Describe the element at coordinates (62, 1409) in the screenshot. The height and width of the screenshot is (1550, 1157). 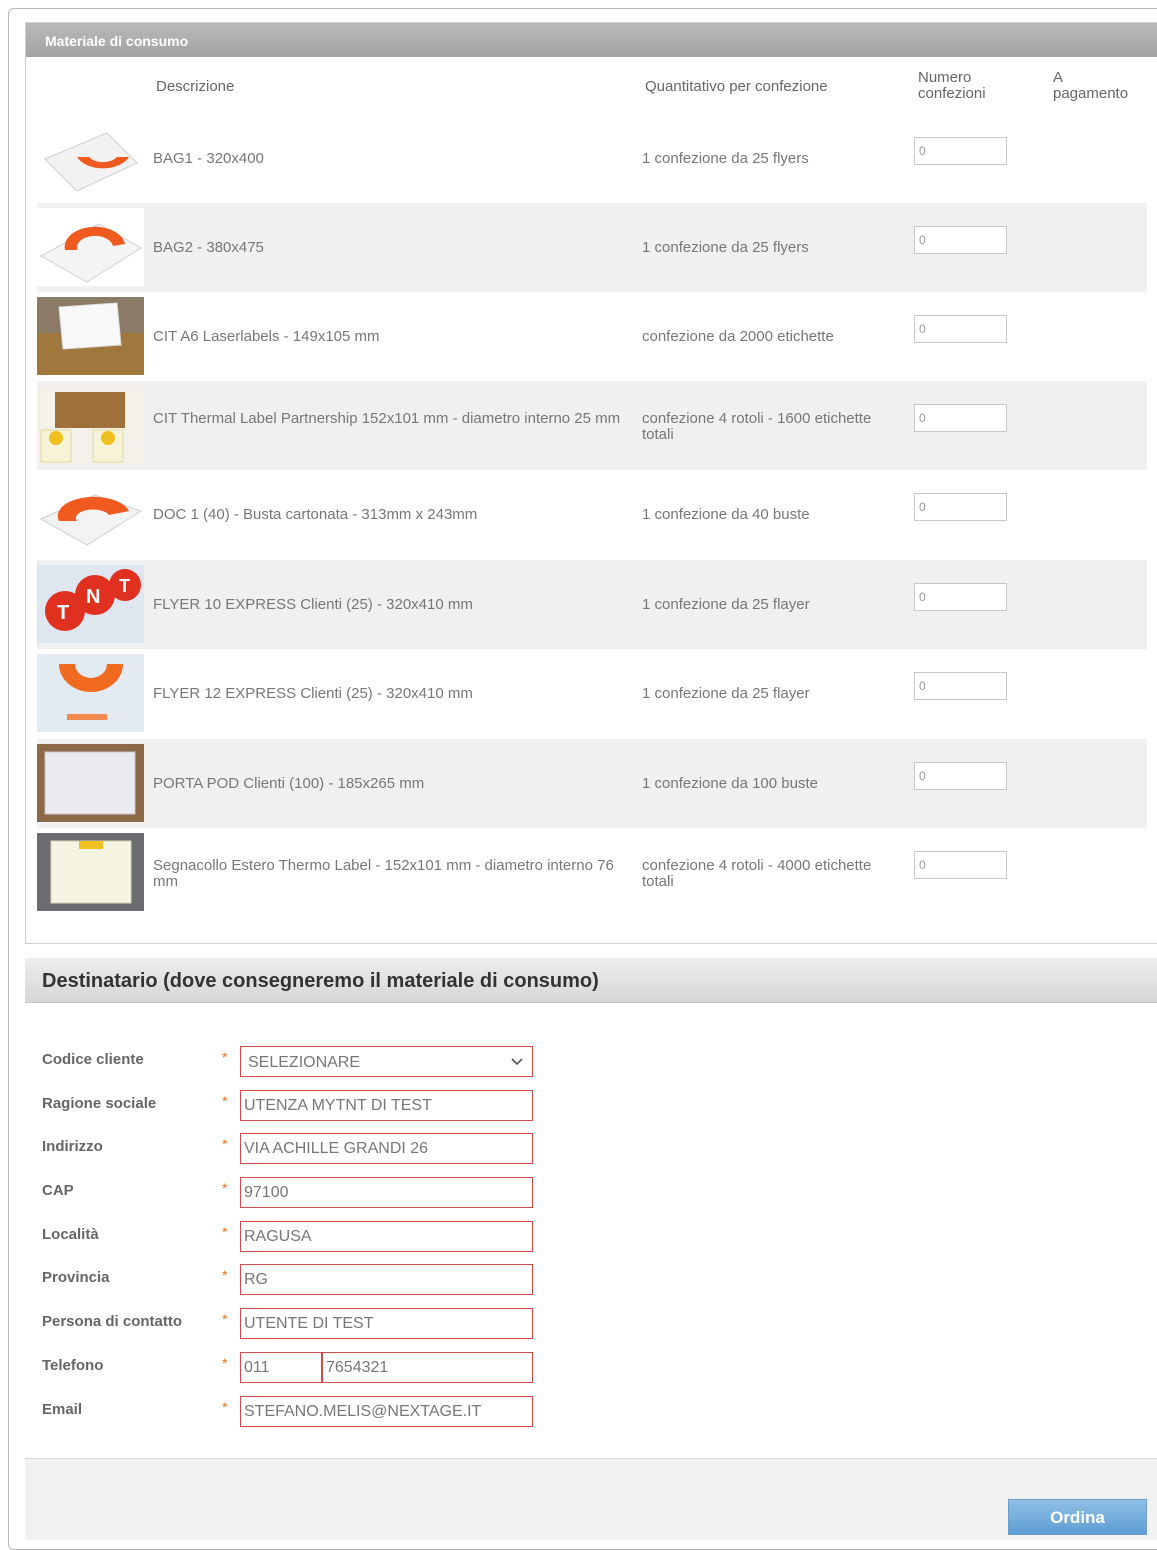
I see `label-email: Email` at that location.